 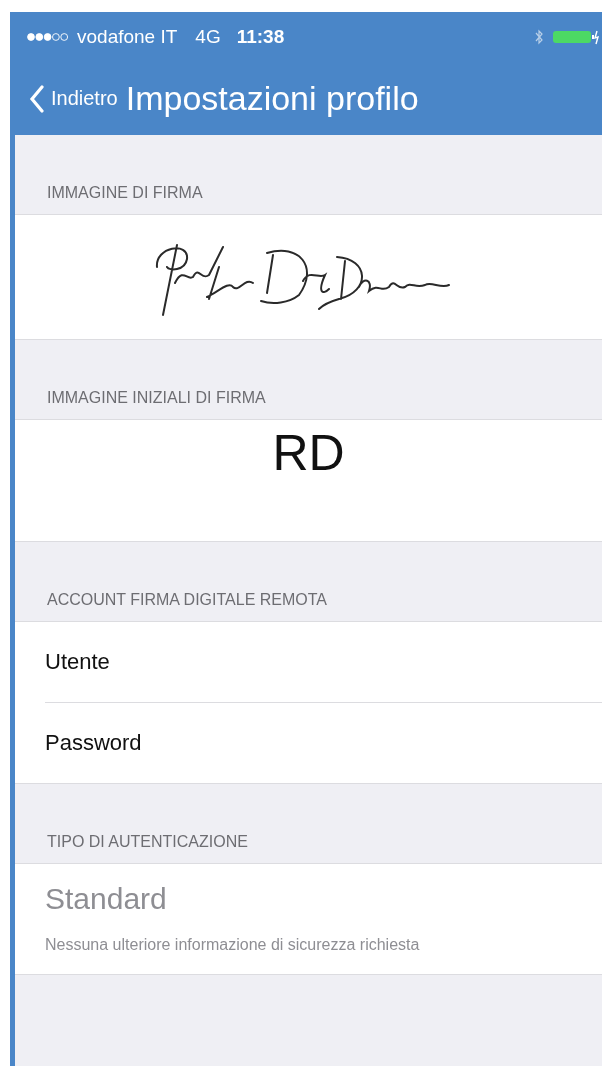 What do you see at coordinates (73, 98) in the screenshot?
I see `back-button: Indietro` at bounding box center [73, 98].